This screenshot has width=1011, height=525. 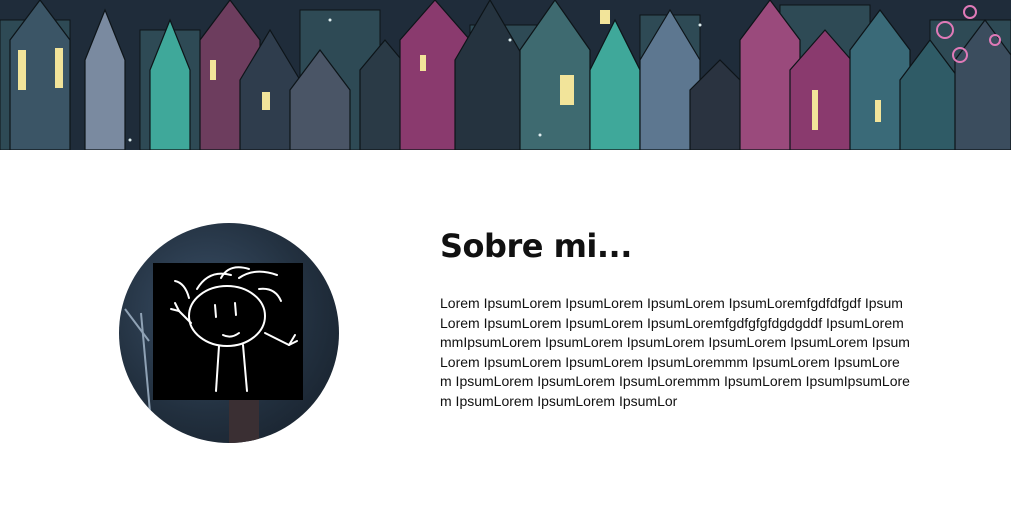 What do you see at coordinates (213, 353) in the screenshot?
I see `stick-figure-drawing` at bounding box center [213, 353].